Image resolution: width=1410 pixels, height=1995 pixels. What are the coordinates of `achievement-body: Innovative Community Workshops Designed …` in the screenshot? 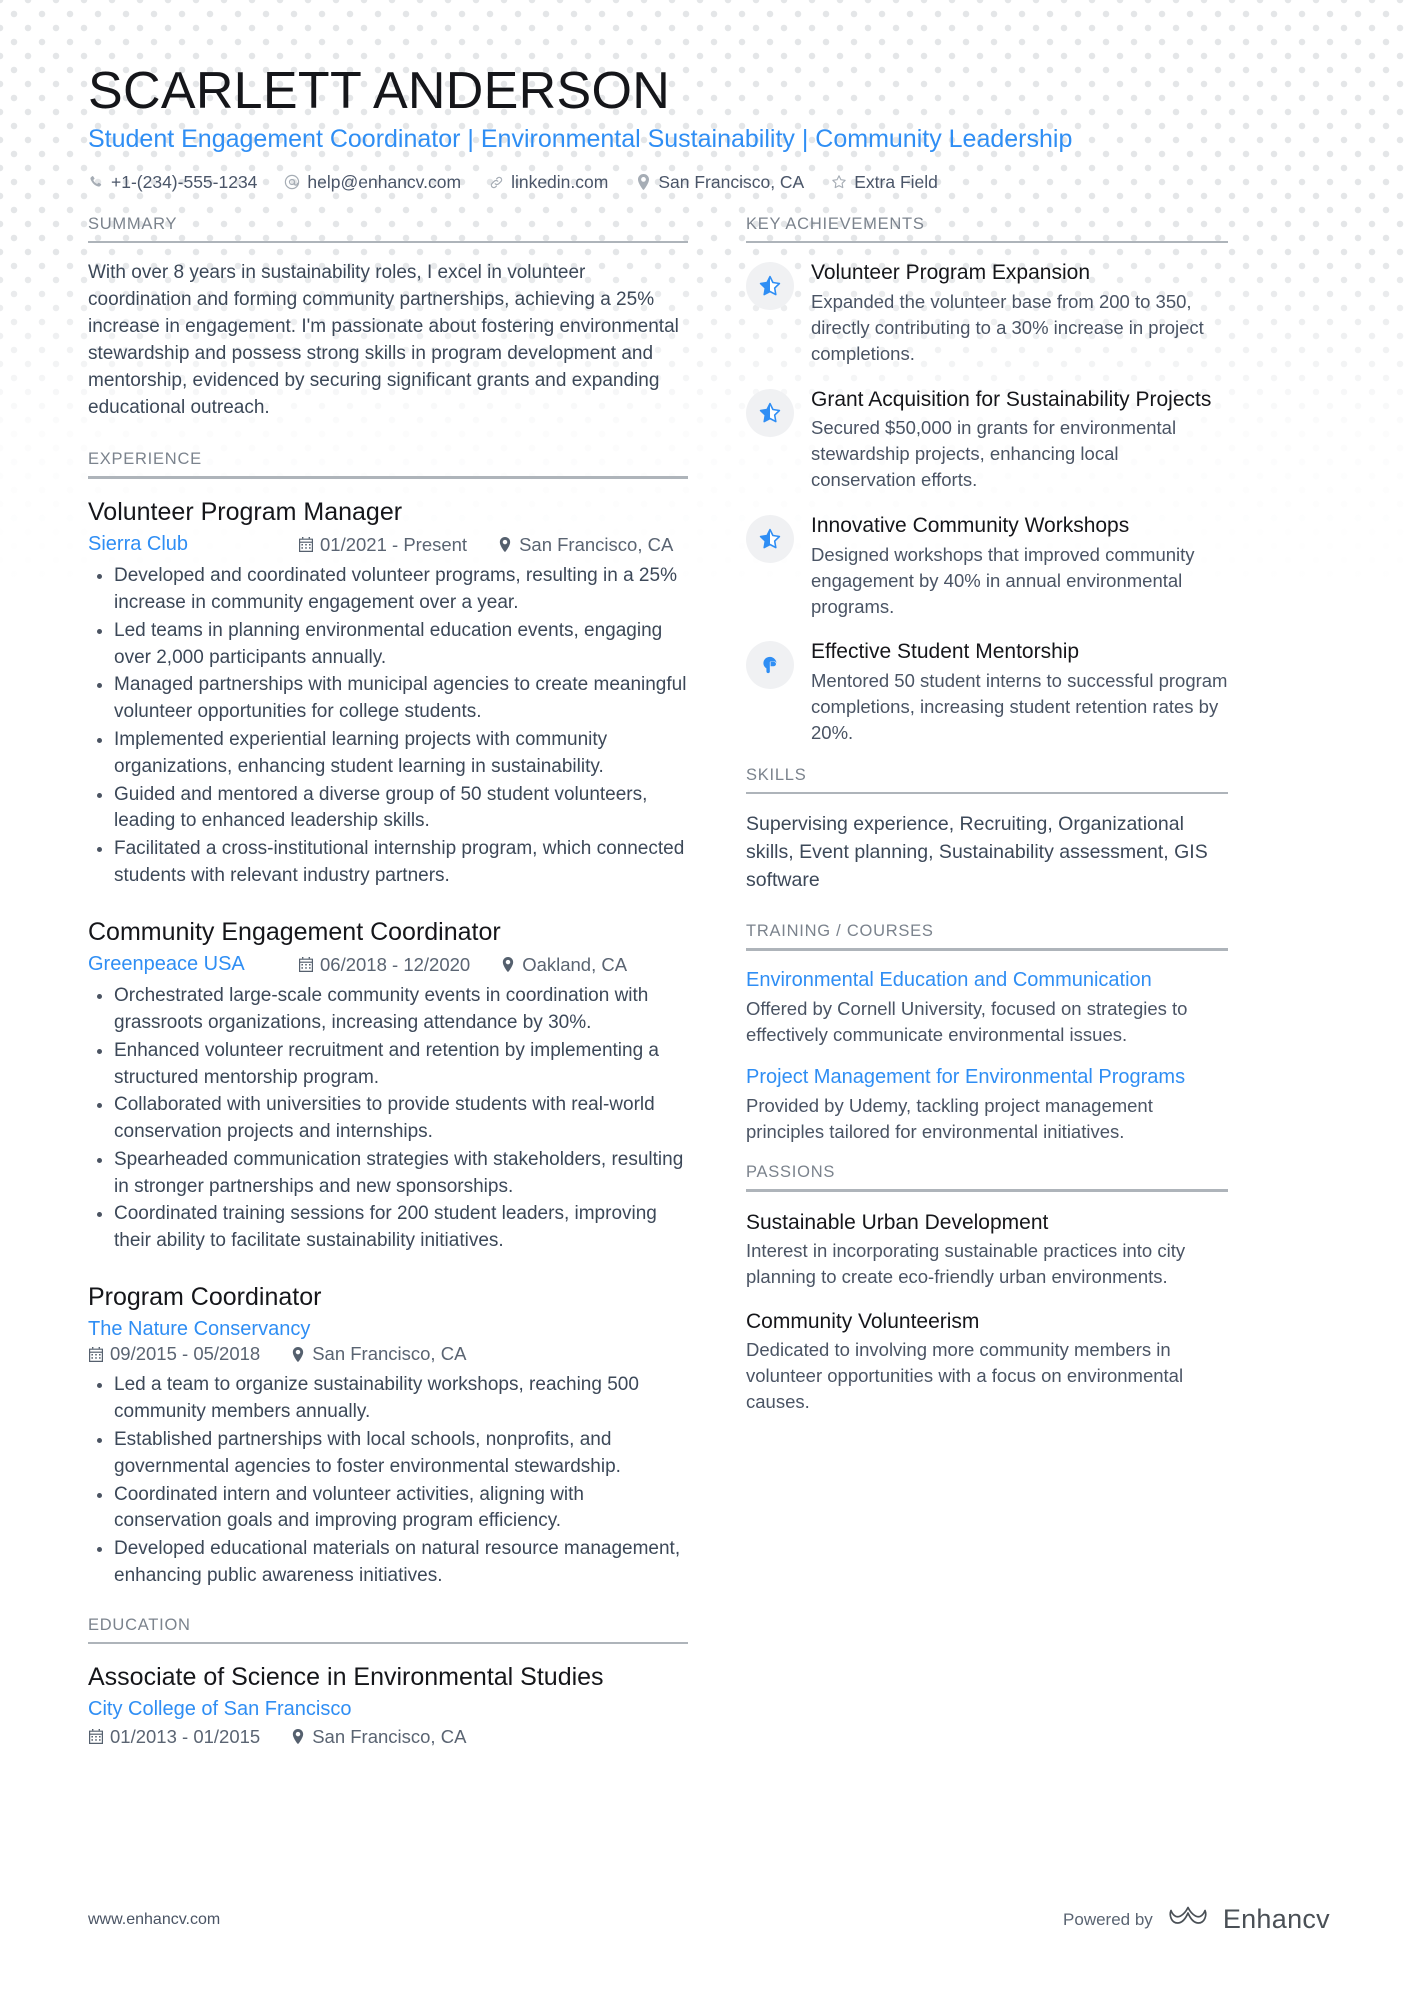 It's located at (1019, 566).